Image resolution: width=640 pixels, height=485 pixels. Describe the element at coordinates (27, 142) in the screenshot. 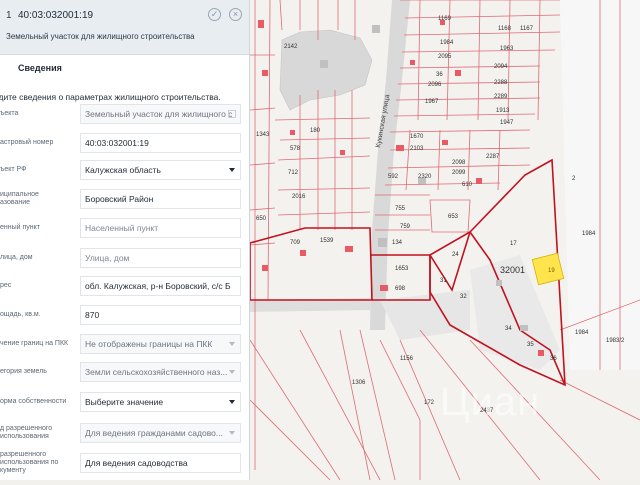

I see `field-label: астровый номер` at that location.